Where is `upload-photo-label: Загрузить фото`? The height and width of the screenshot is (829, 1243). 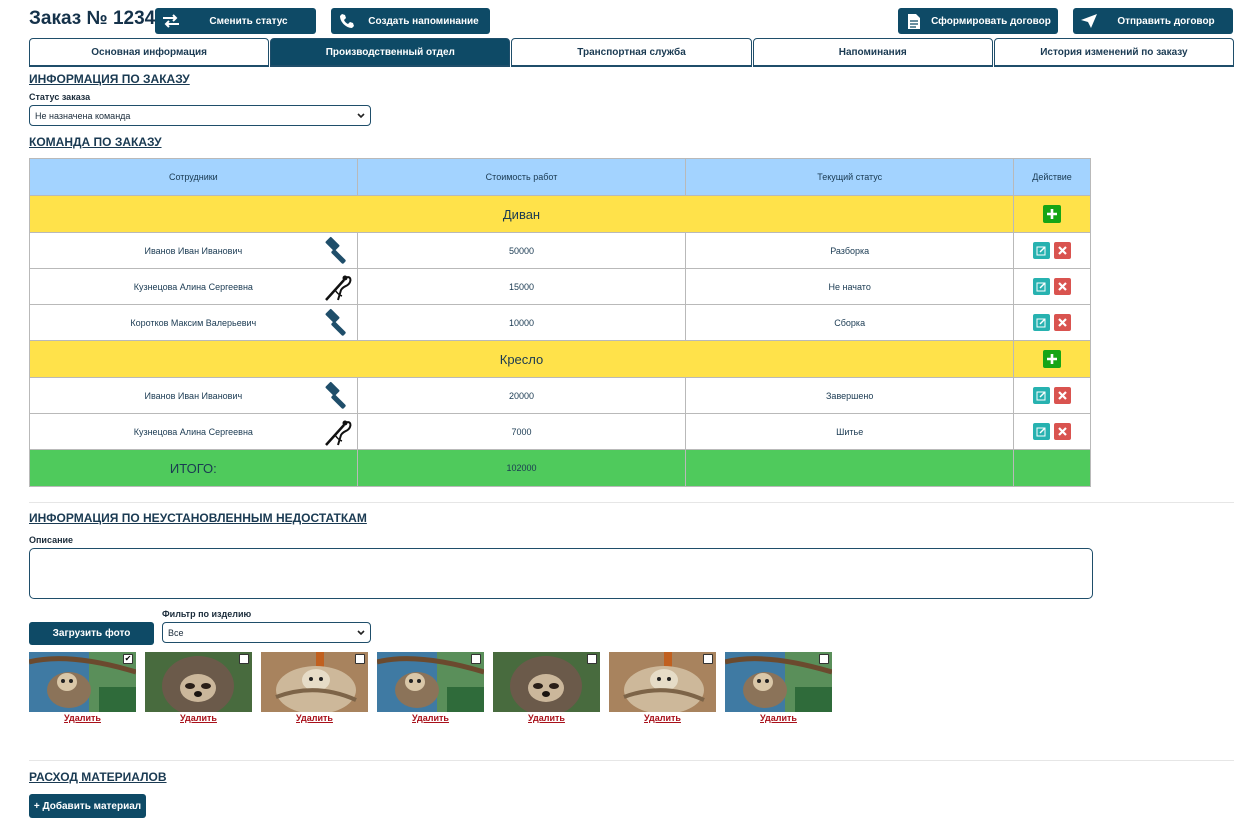 upload-photo-label: Загрузить фото is located at coordinates (91, 633).